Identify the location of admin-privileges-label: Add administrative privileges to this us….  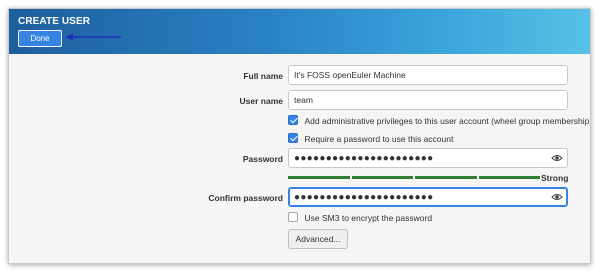
(447, 120).